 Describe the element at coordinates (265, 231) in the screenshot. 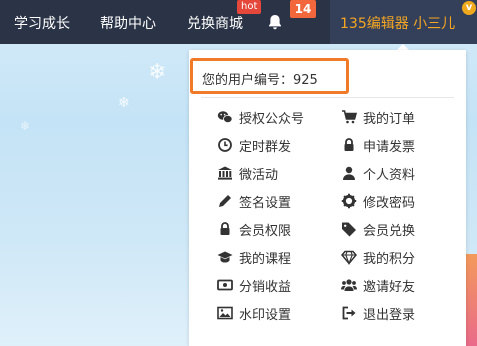

I see `menu-item-label: 会员权限` at that location.